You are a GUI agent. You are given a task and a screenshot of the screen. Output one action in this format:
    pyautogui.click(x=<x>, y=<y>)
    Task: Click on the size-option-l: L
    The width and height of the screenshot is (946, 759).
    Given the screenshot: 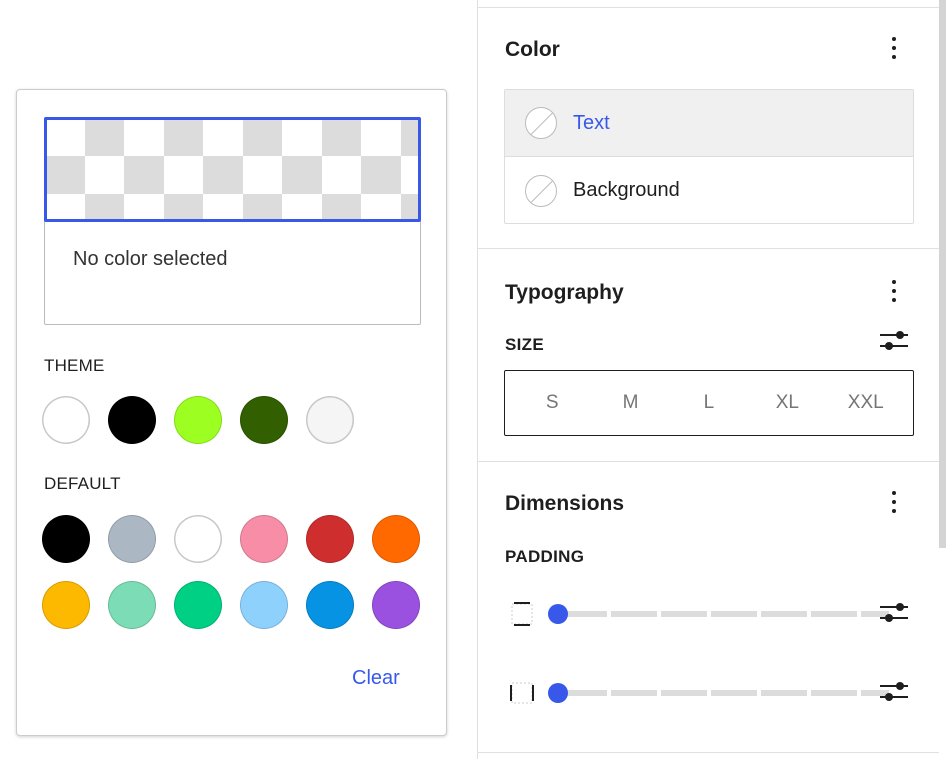 What is the action you would take?
    pyautogui.click(x=709, y=403)
    